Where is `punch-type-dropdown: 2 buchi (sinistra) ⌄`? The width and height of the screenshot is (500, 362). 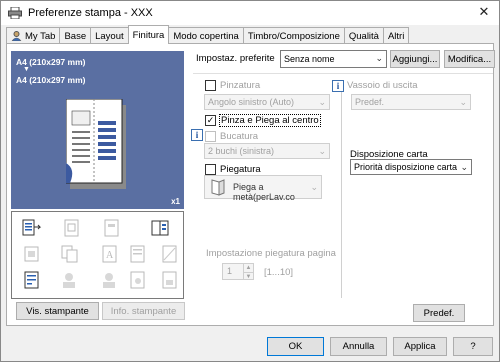 punch-type-dropdown: 2 buchi (sinistra) ⌄ is located at coordinates (267, 151).